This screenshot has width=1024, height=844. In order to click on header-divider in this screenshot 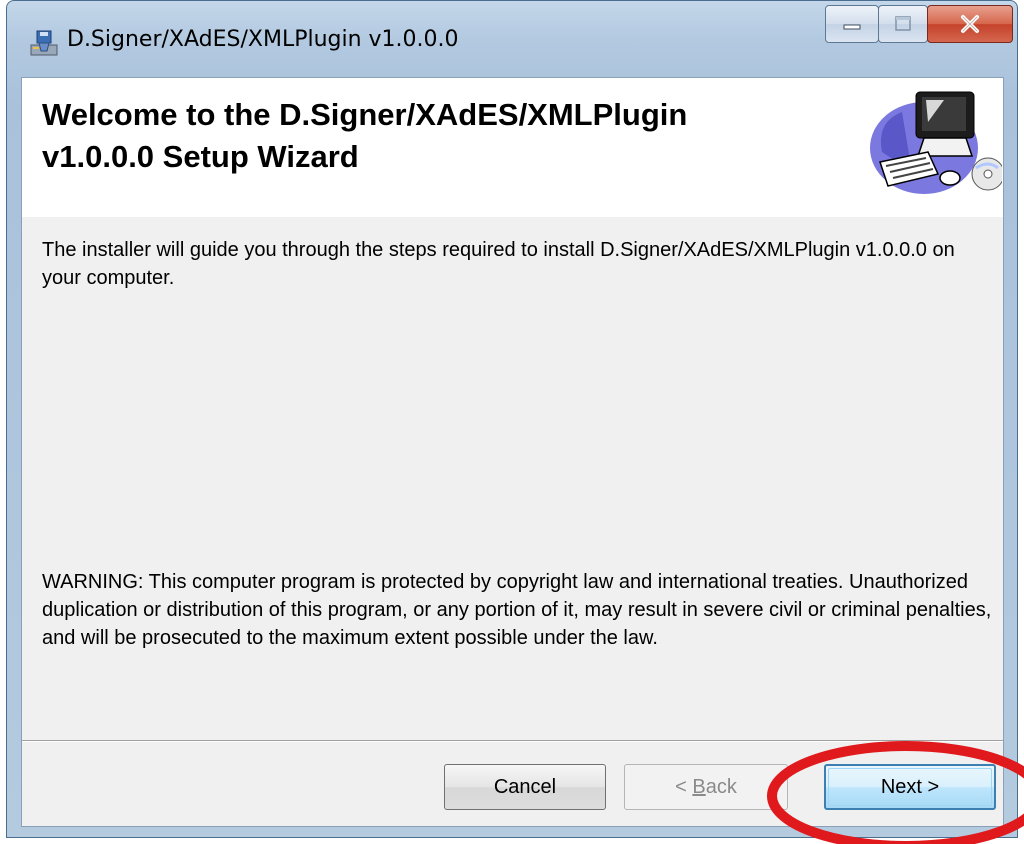, I will do `click(512, 216)`.